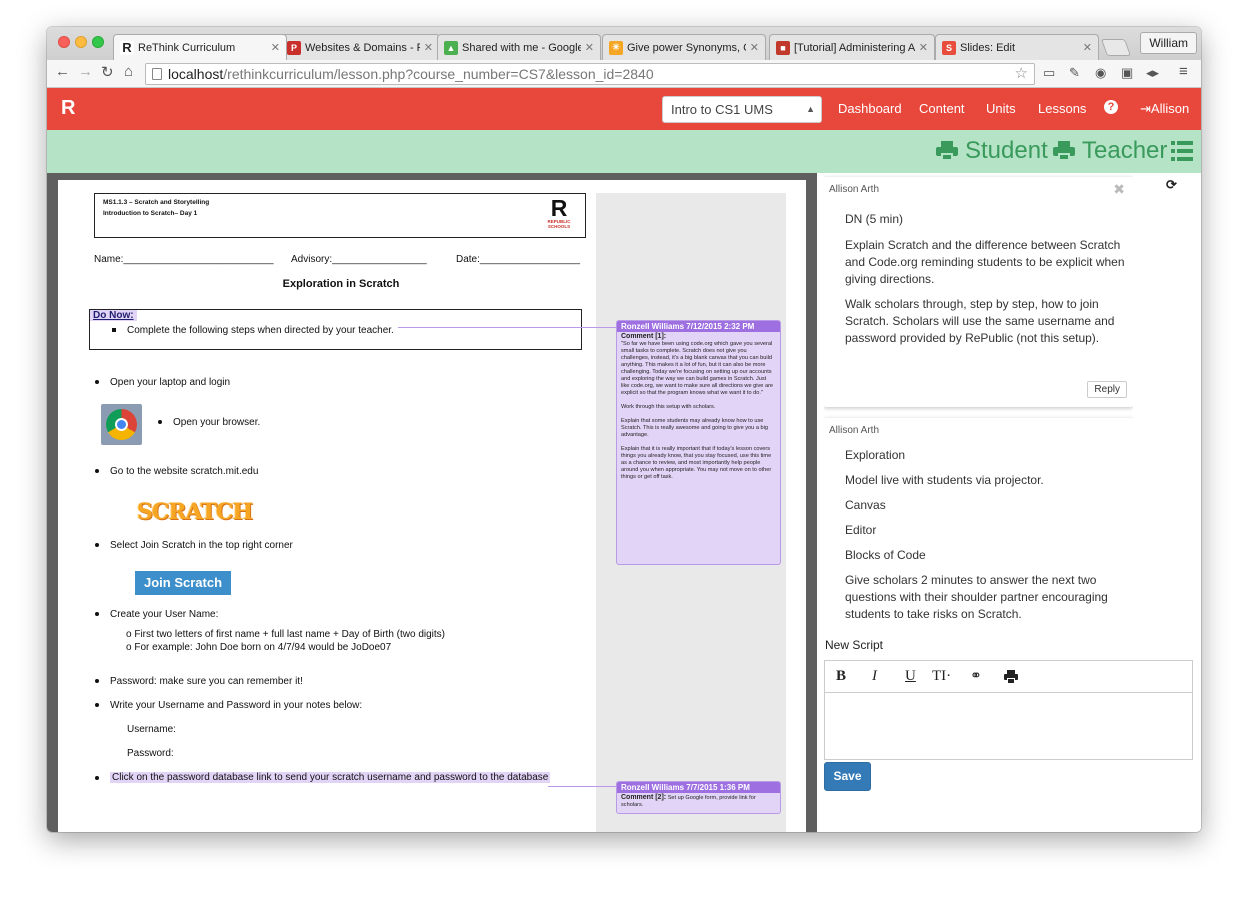 The height and width of the screenshot is (900, 1248). Describe the element at coordinates (941, 676) in the screenshot. I see `text-size-button: TI·` at that location.